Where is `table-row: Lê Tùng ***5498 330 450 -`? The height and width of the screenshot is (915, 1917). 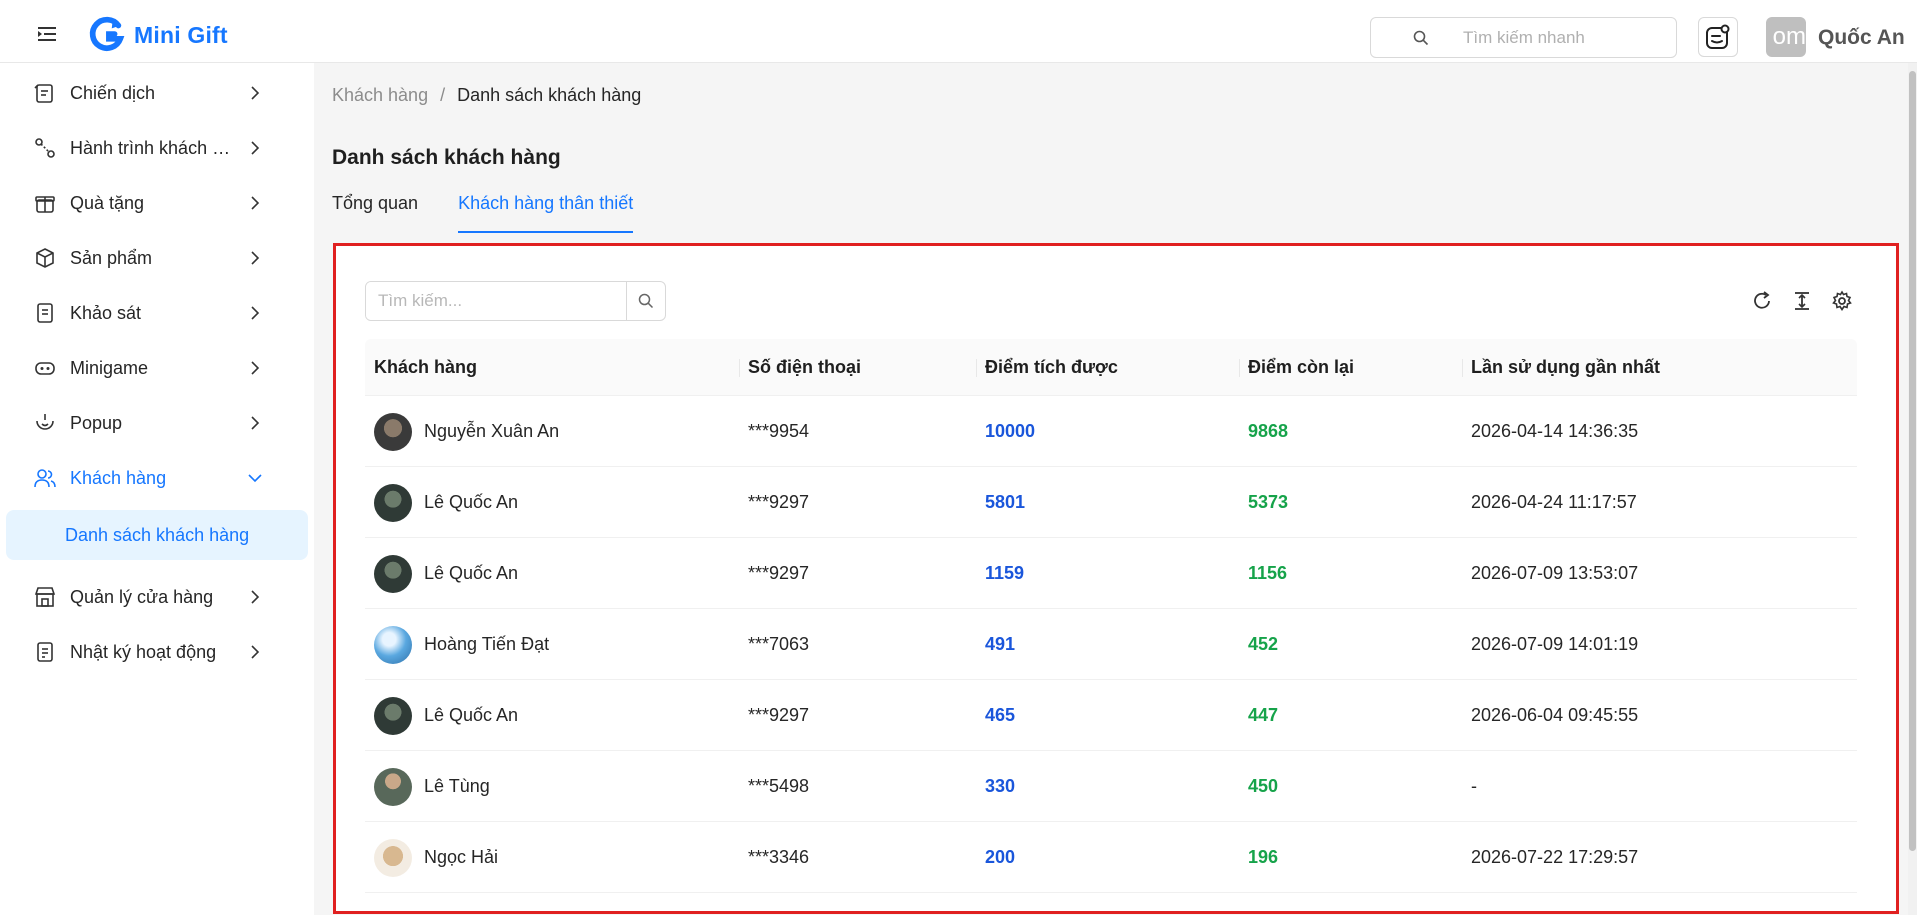 table-row: Lê Tùng ***5498 330 450 - is located at coordinates (1111, 786).